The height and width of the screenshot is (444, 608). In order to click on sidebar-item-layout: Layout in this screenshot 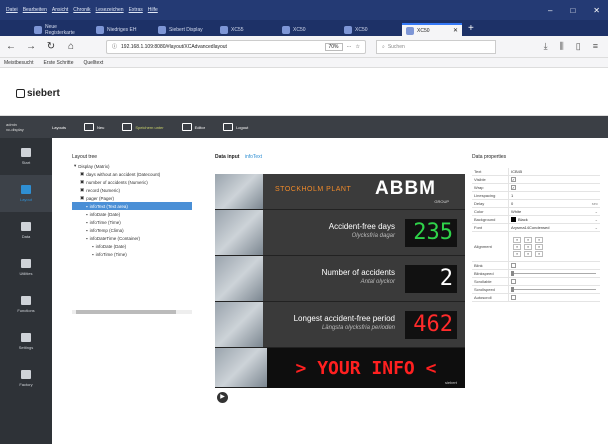, I will do `click(26, 193)`.